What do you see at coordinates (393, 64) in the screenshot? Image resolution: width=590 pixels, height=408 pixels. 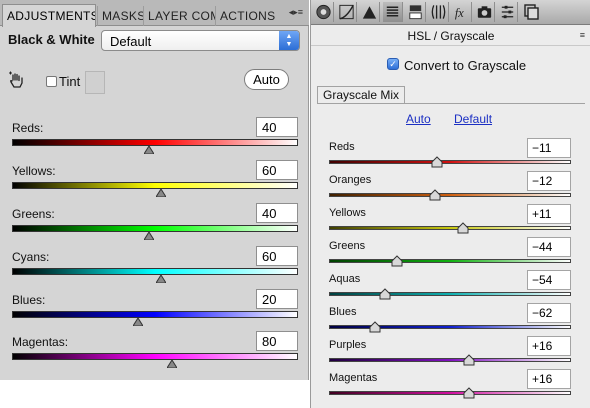 I see `convert-to-grayscale-checkbox: ✓` at bounding box center [393, 64].